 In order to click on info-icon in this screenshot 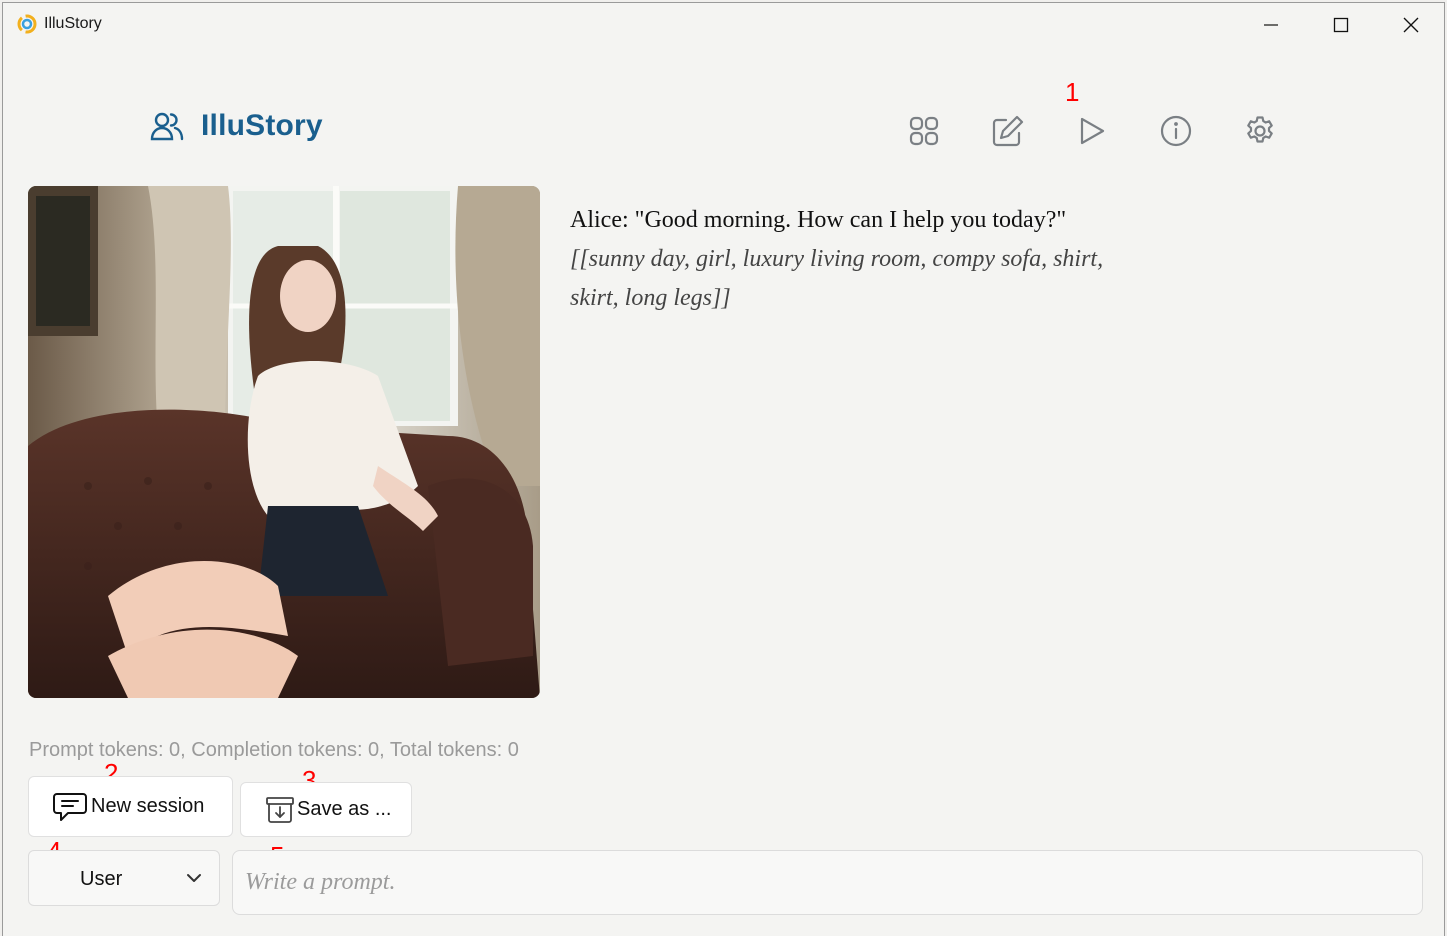, I will do `click(1176, 131)`.